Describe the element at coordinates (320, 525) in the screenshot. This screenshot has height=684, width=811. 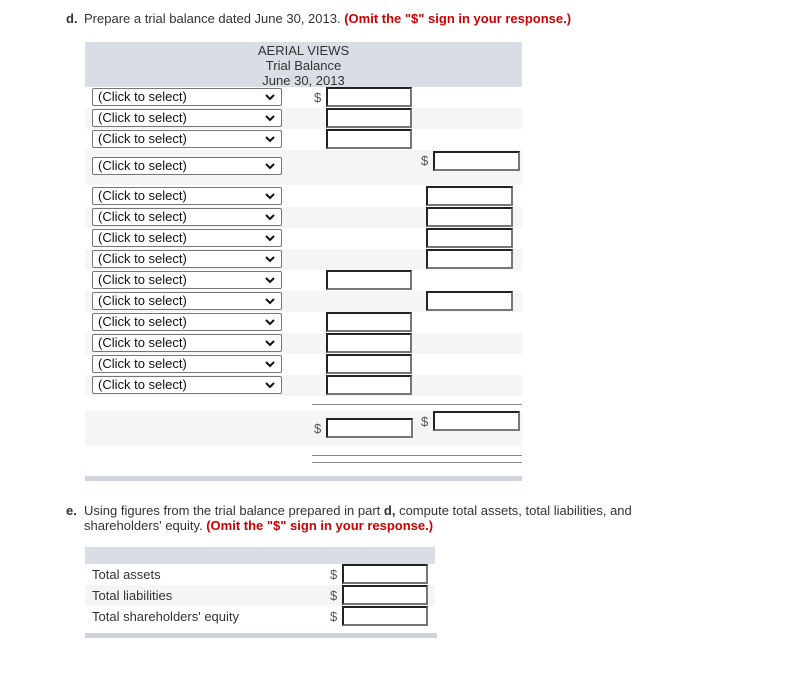
I see `question-e-note: (Omit the "$" sign in your response.)` at that location.